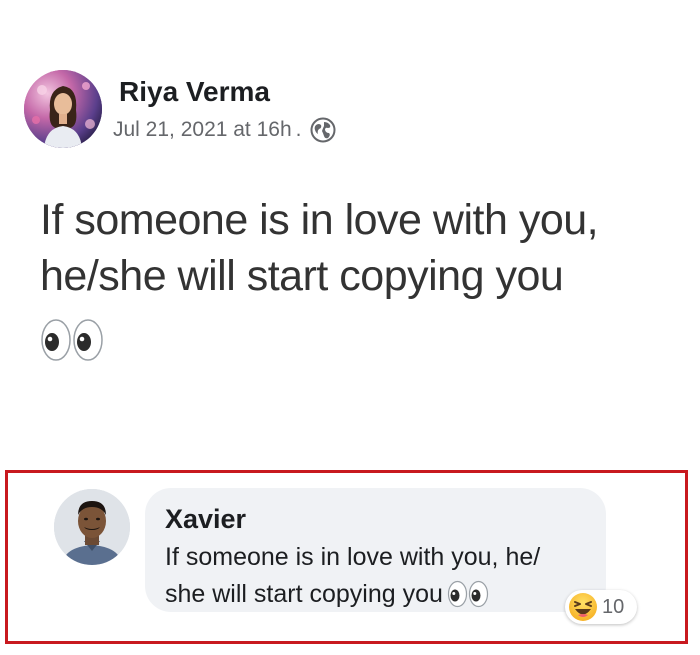 The height and width of the screenshot is (655, 700). What do you see at coordinates (202, 130) in the screenshot?
I see `post-timestamp: Jul 21, 2021 at 16h` at bounding box center [202, 130].